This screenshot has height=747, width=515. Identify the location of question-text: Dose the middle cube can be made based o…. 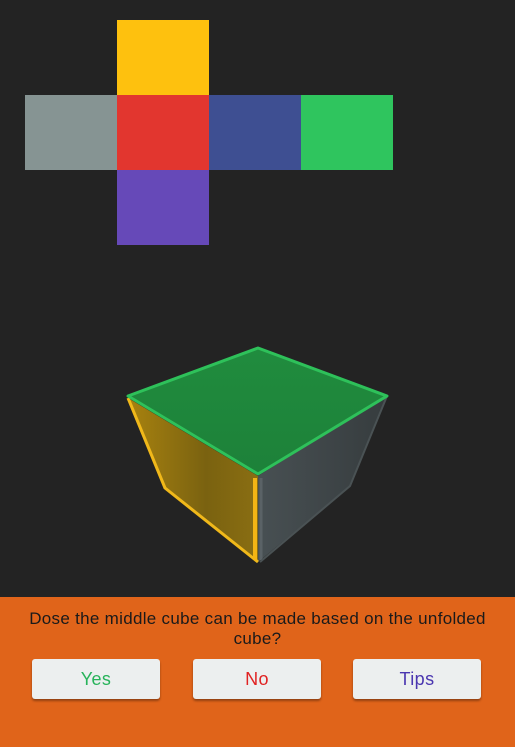
(257, 628).